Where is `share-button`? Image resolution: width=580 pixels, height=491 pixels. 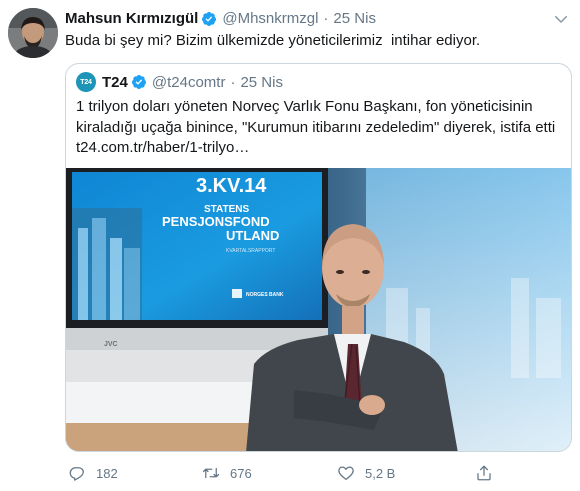
share-button is located at coordinates (489, 473).